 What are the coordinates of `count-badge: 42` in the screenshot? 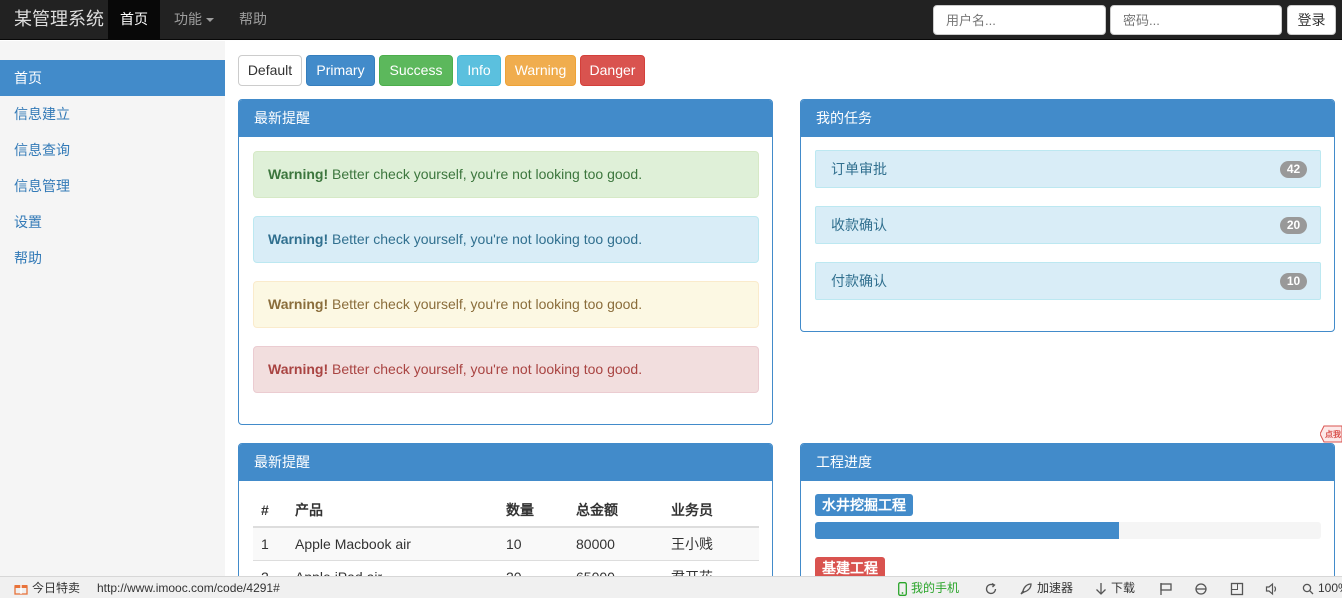 It's located at (1293, 169).